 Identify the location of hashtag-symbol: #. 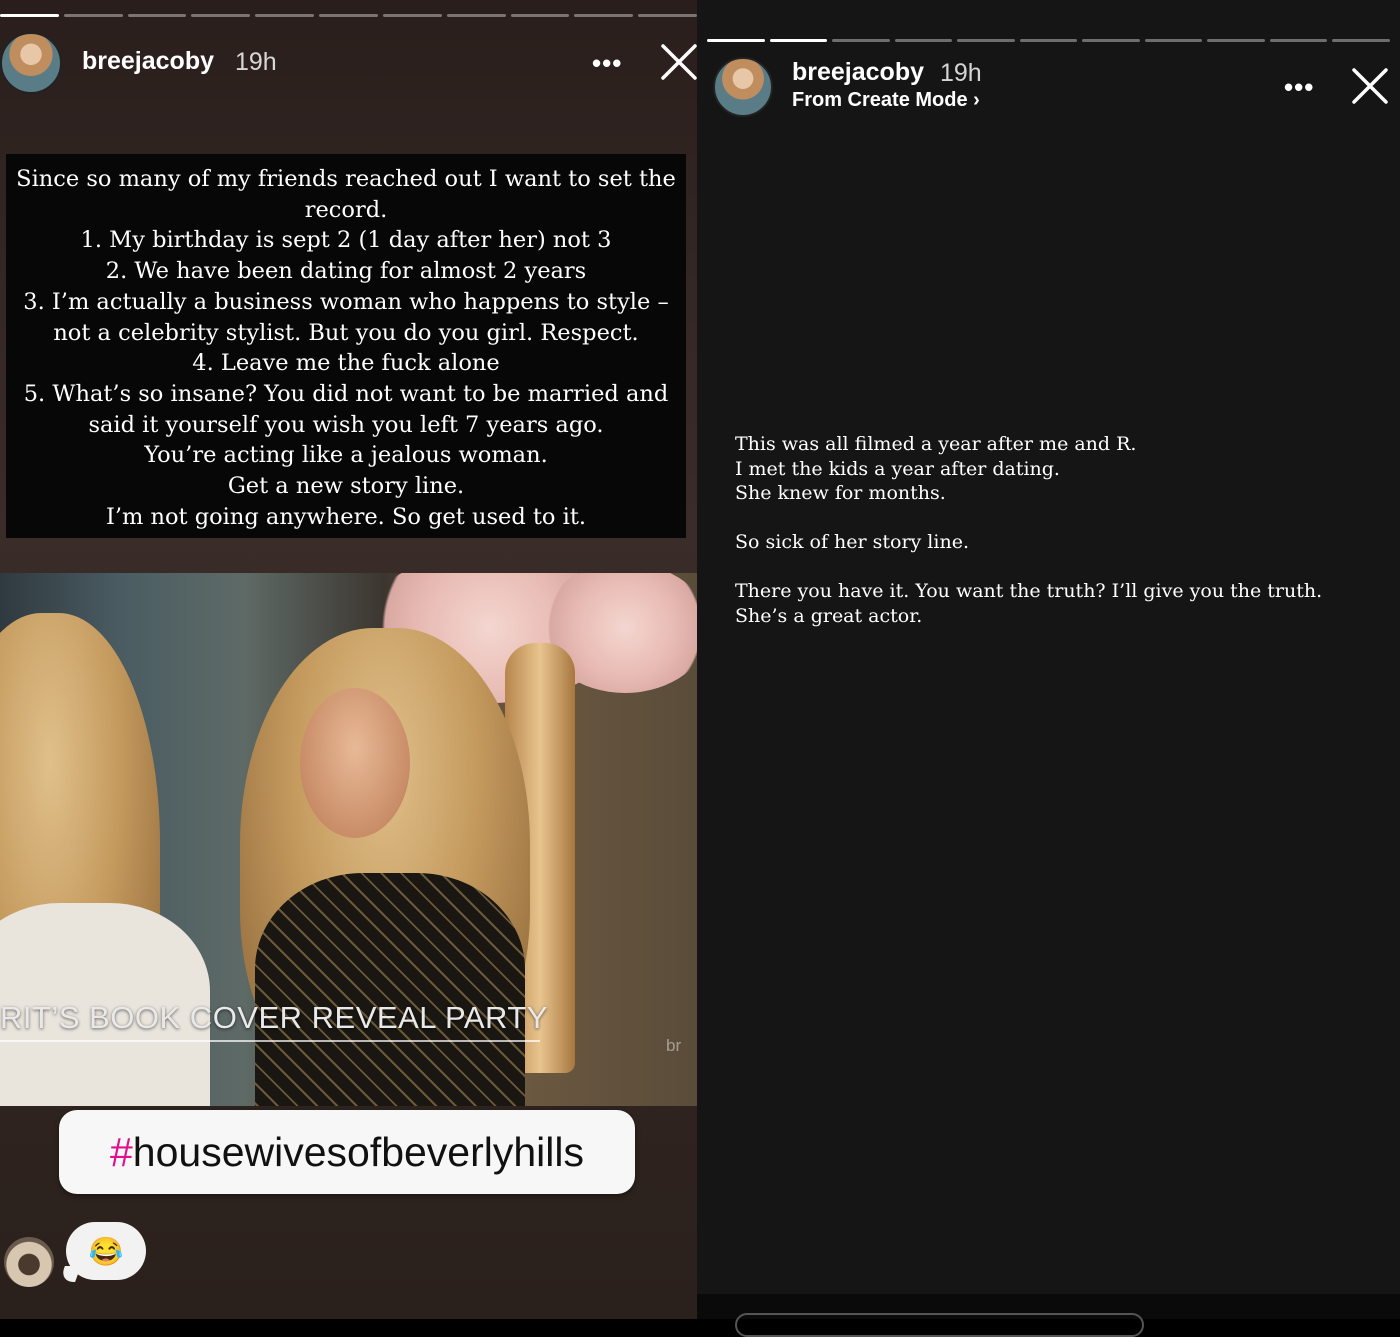
(121, 1151).